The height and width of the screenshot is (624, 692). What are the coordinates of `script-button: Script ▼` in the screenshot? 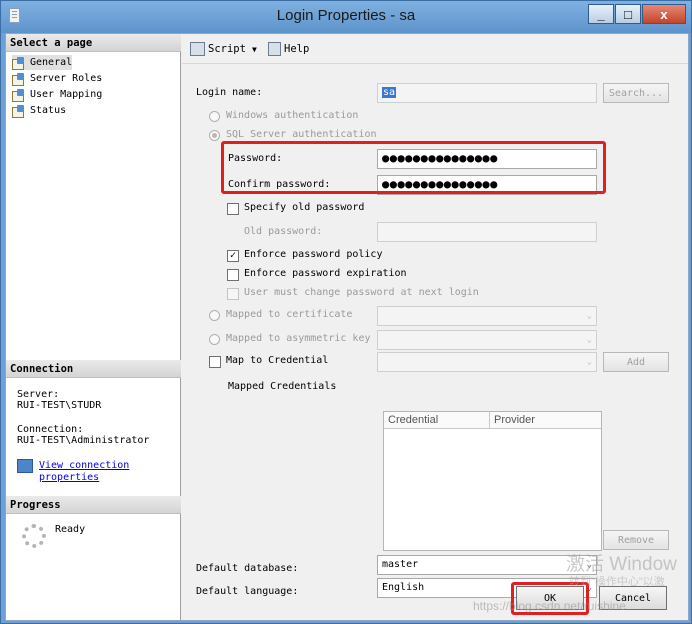 It's located at (225, 49).